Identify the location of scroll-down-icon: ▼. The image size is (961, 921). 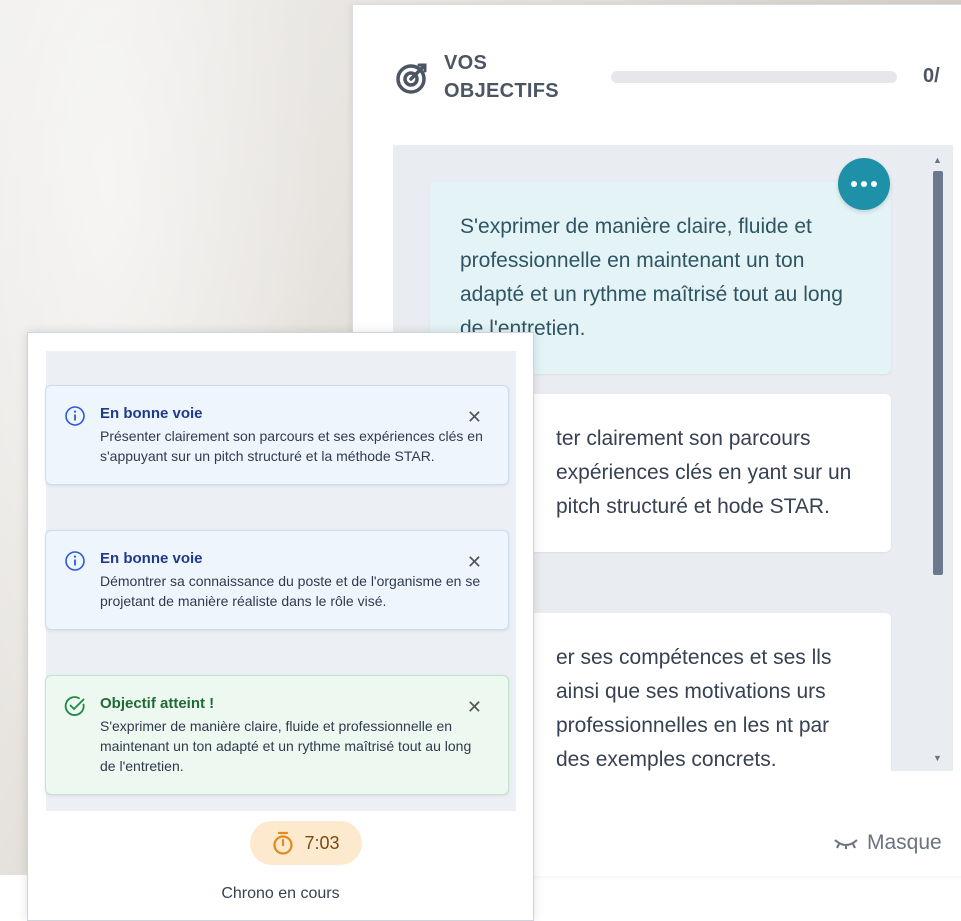
(937, 758).